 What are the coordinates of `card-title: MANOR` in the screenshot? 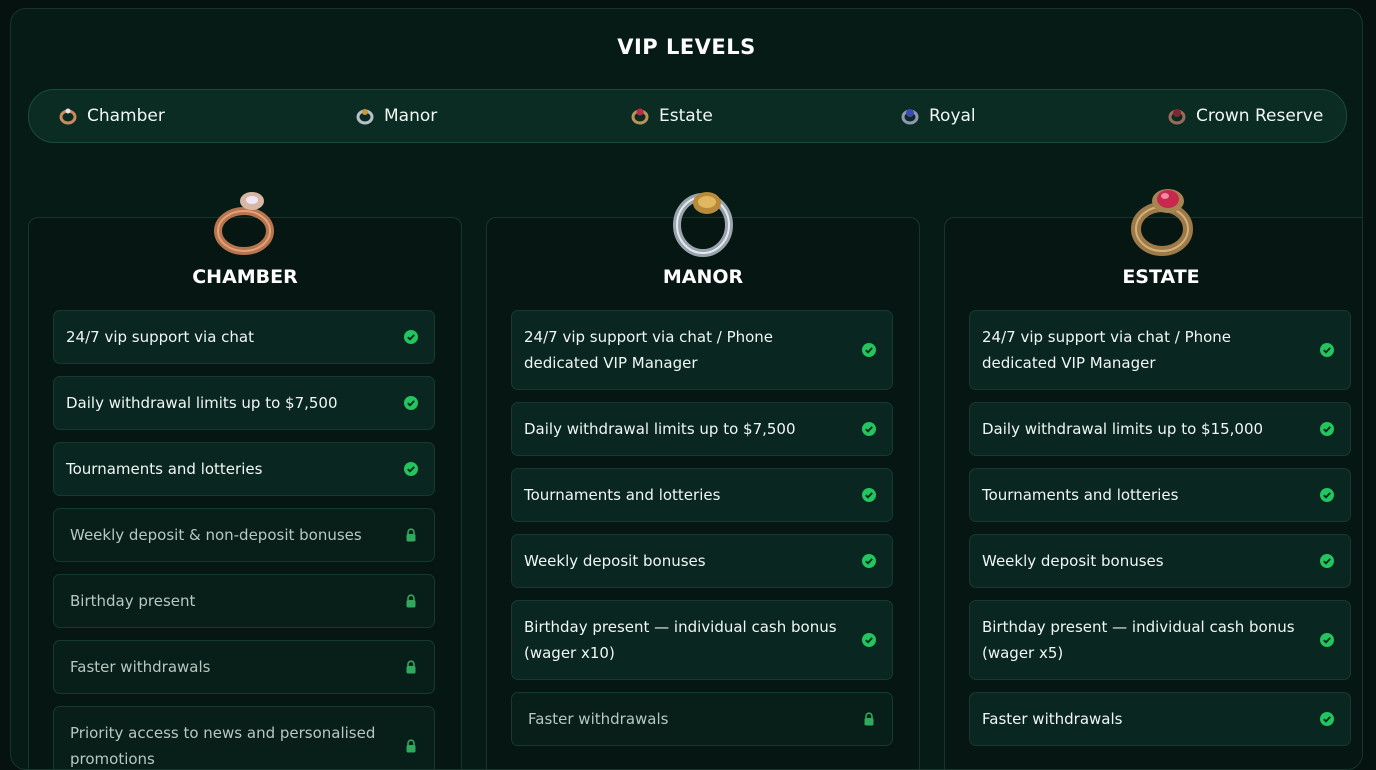 It's located at (703, 277).